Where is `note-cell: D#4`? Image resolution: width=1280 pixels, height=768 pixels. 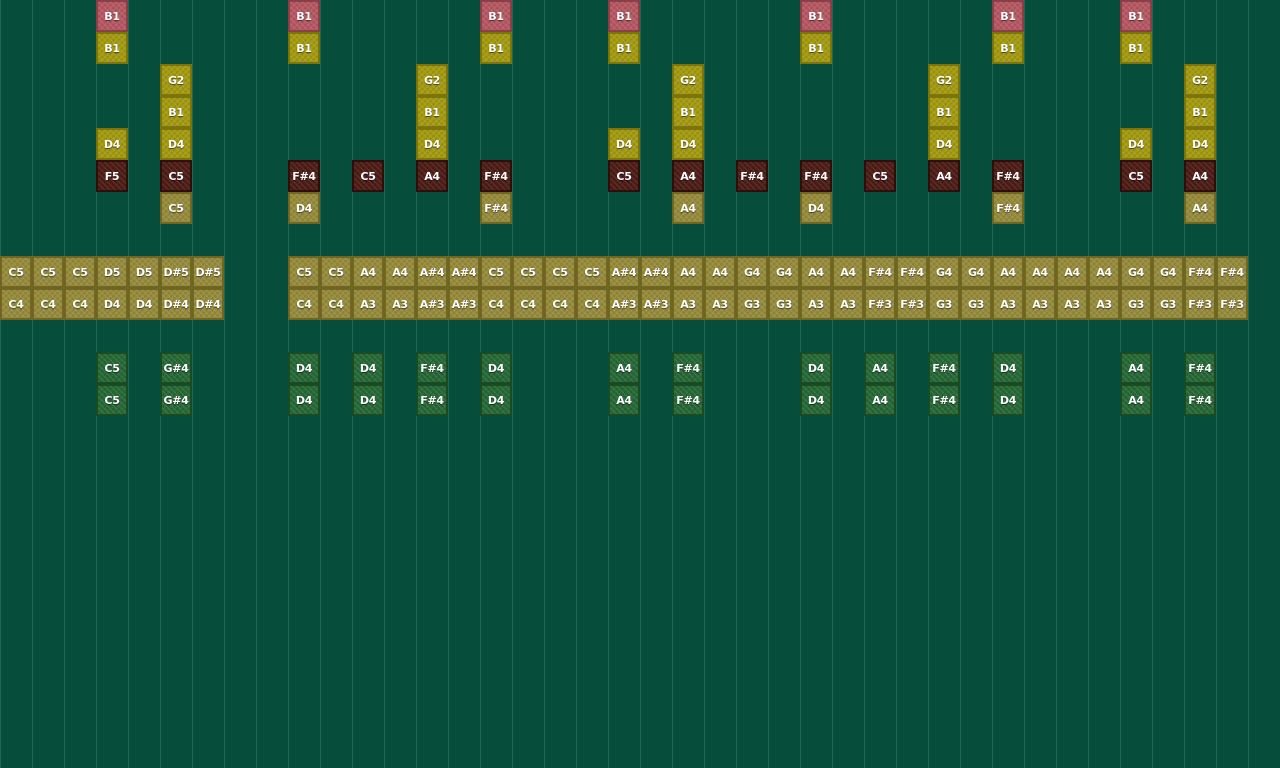
note-cell: D#4 is located at coordinates (208, 304).